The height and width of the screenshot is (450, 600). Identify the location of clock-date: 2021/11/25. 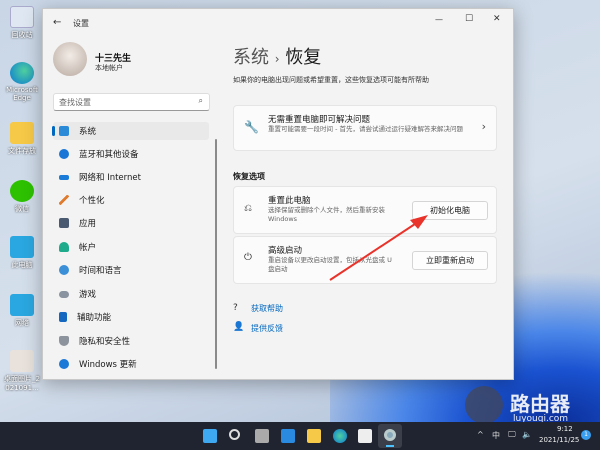
(559, 440).